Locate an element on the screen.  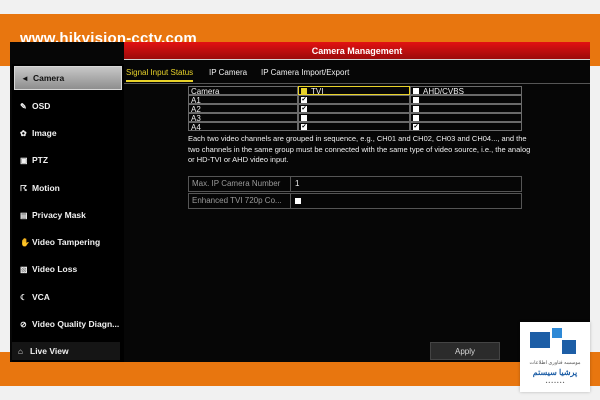
ahd-checkbox-a3 is located at coordinates (416, 118).